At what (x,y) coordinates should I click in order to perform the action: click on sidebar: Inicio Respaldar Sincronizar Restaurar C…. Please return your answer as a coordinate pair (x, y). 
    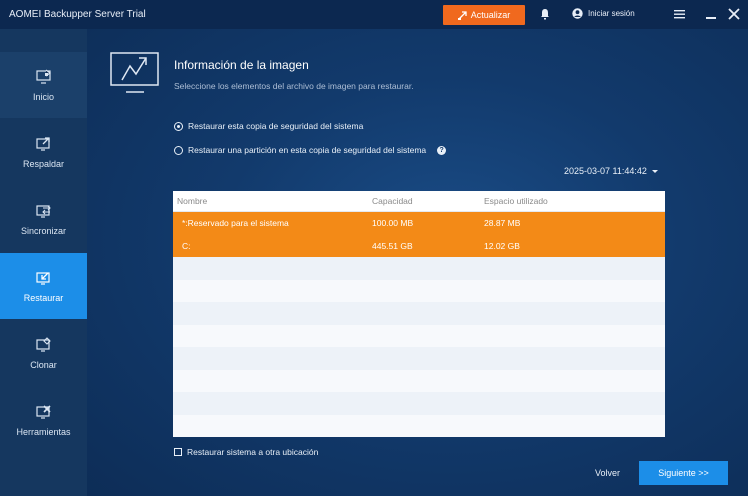
    Looking at the image, I should click on (43, 262).